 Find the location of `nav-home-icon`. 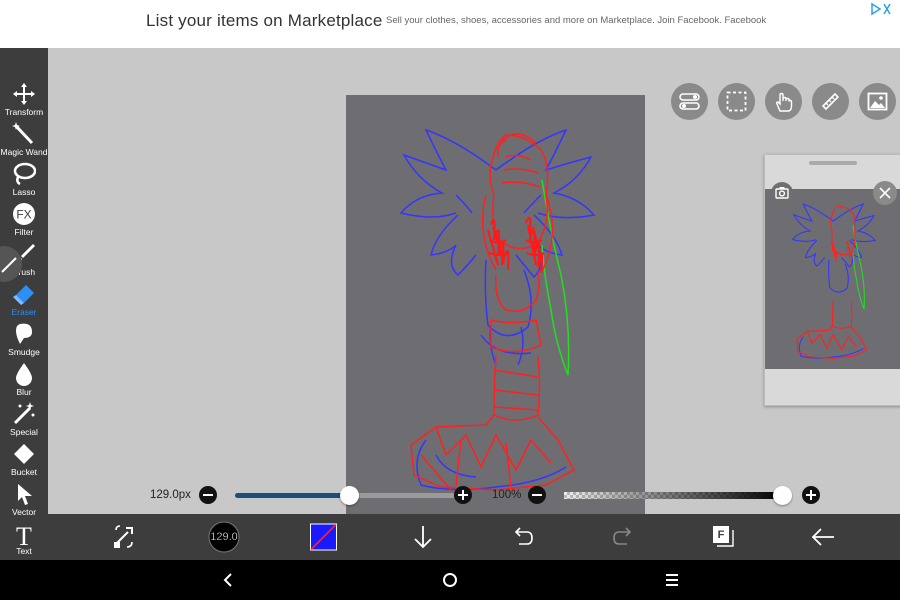

nav-home-icon is located at coordinates (450, 580).